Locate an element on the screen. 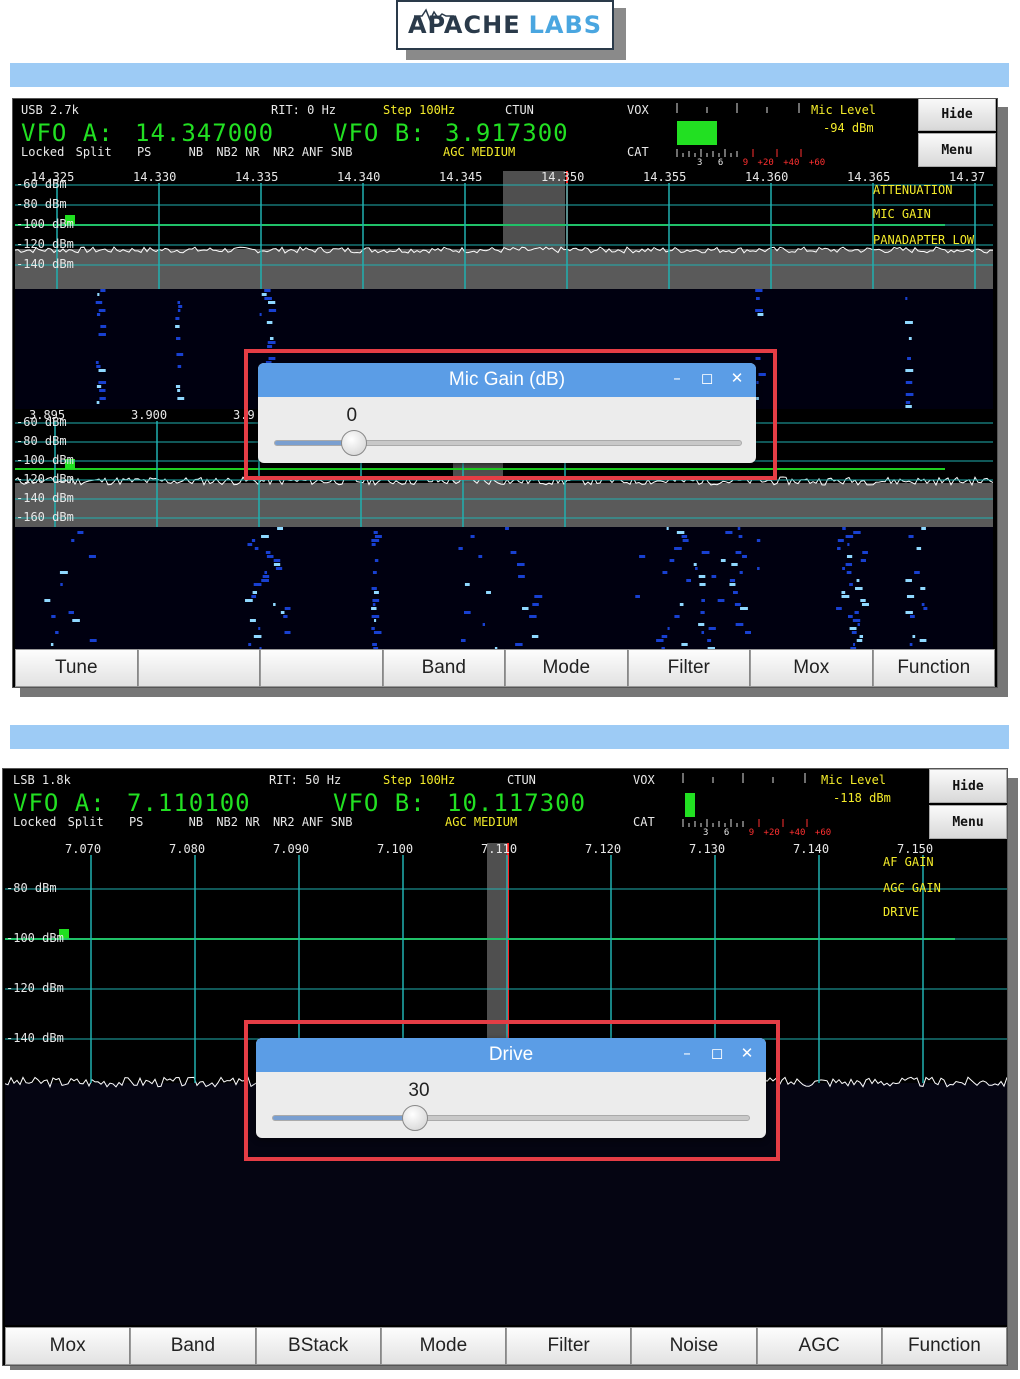  mode-filter-label: USB 2.7k is located at coordinates (50, 110).